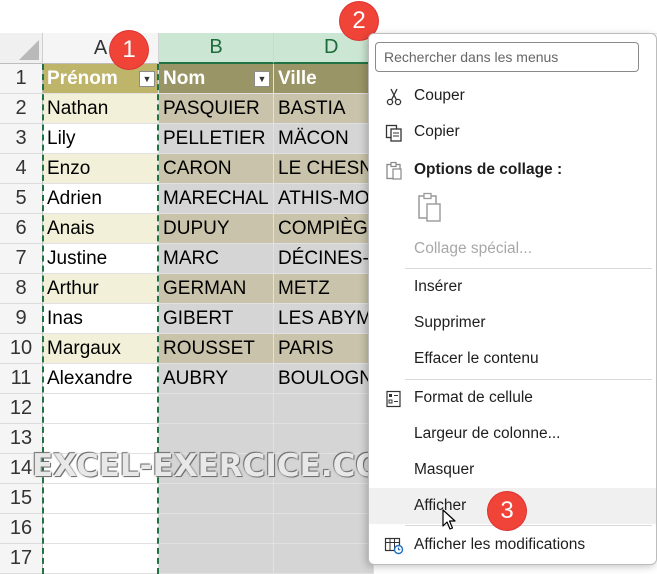  I want to click on menu-item-hide: Masquer, so click(512, 470).